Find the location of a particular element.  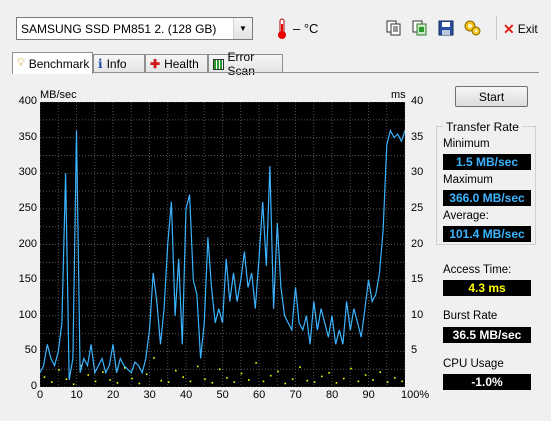

drive-select: SAMSUNG SSD PM851 2. (128 GB) ▼ is located at coordinates (134, 28).